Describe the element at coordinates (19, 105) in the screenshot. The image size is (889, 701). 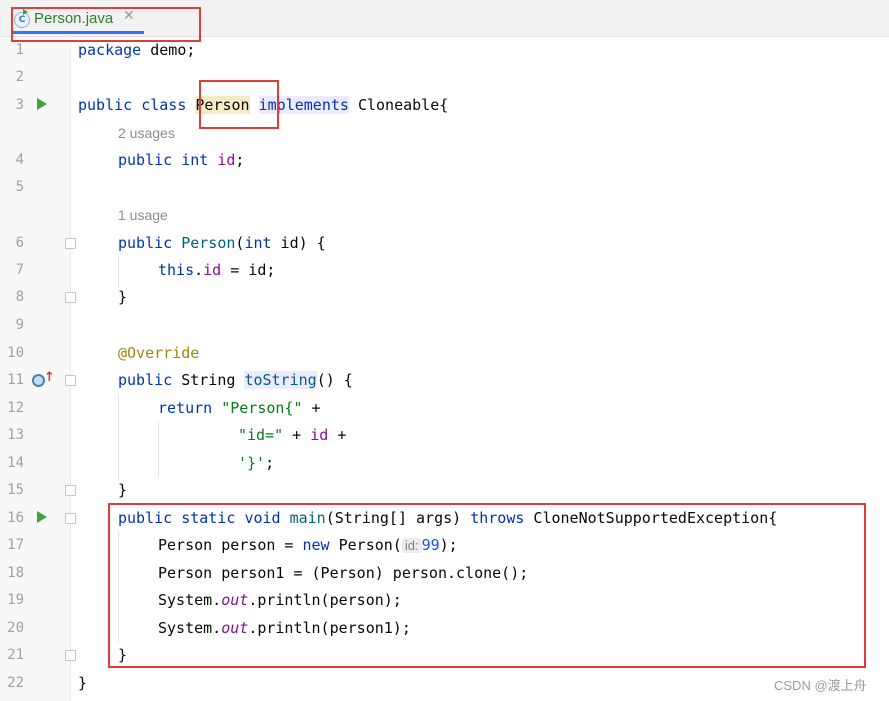
I see `line-number: 3` at that location.